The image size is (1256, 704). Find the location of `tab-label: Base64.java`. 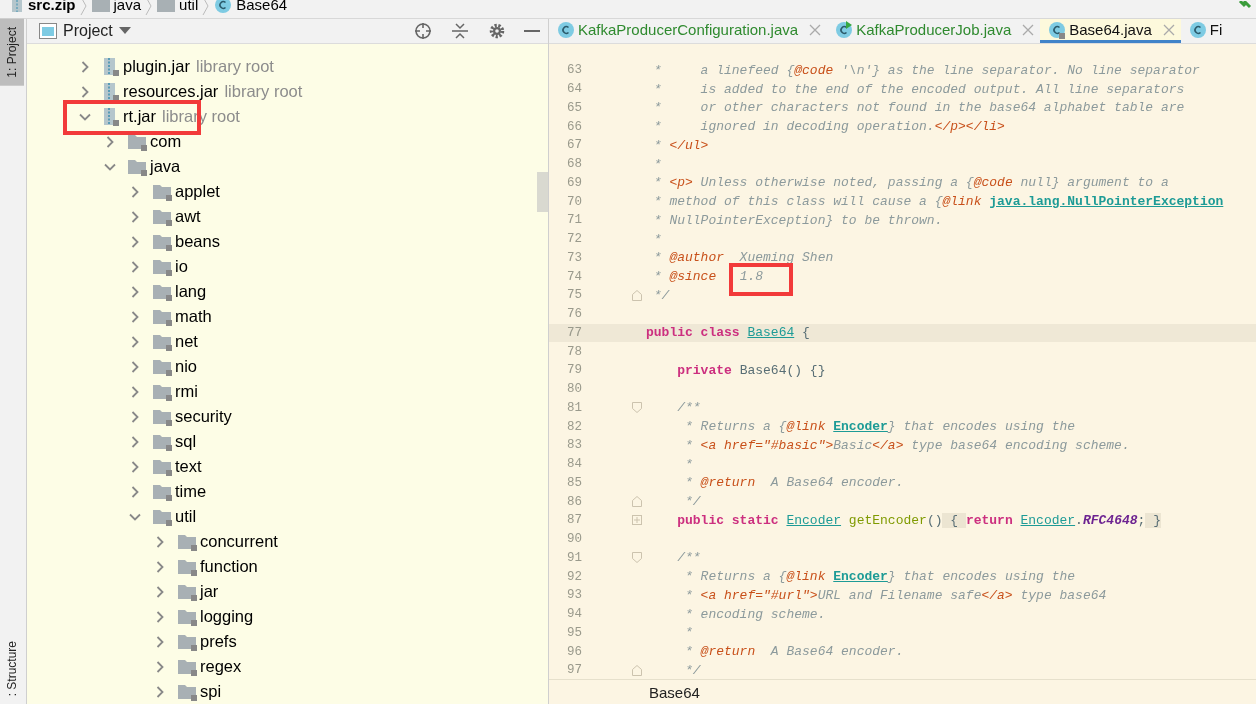

tab-label: Base64.java is located at coordinates (1110, 29).